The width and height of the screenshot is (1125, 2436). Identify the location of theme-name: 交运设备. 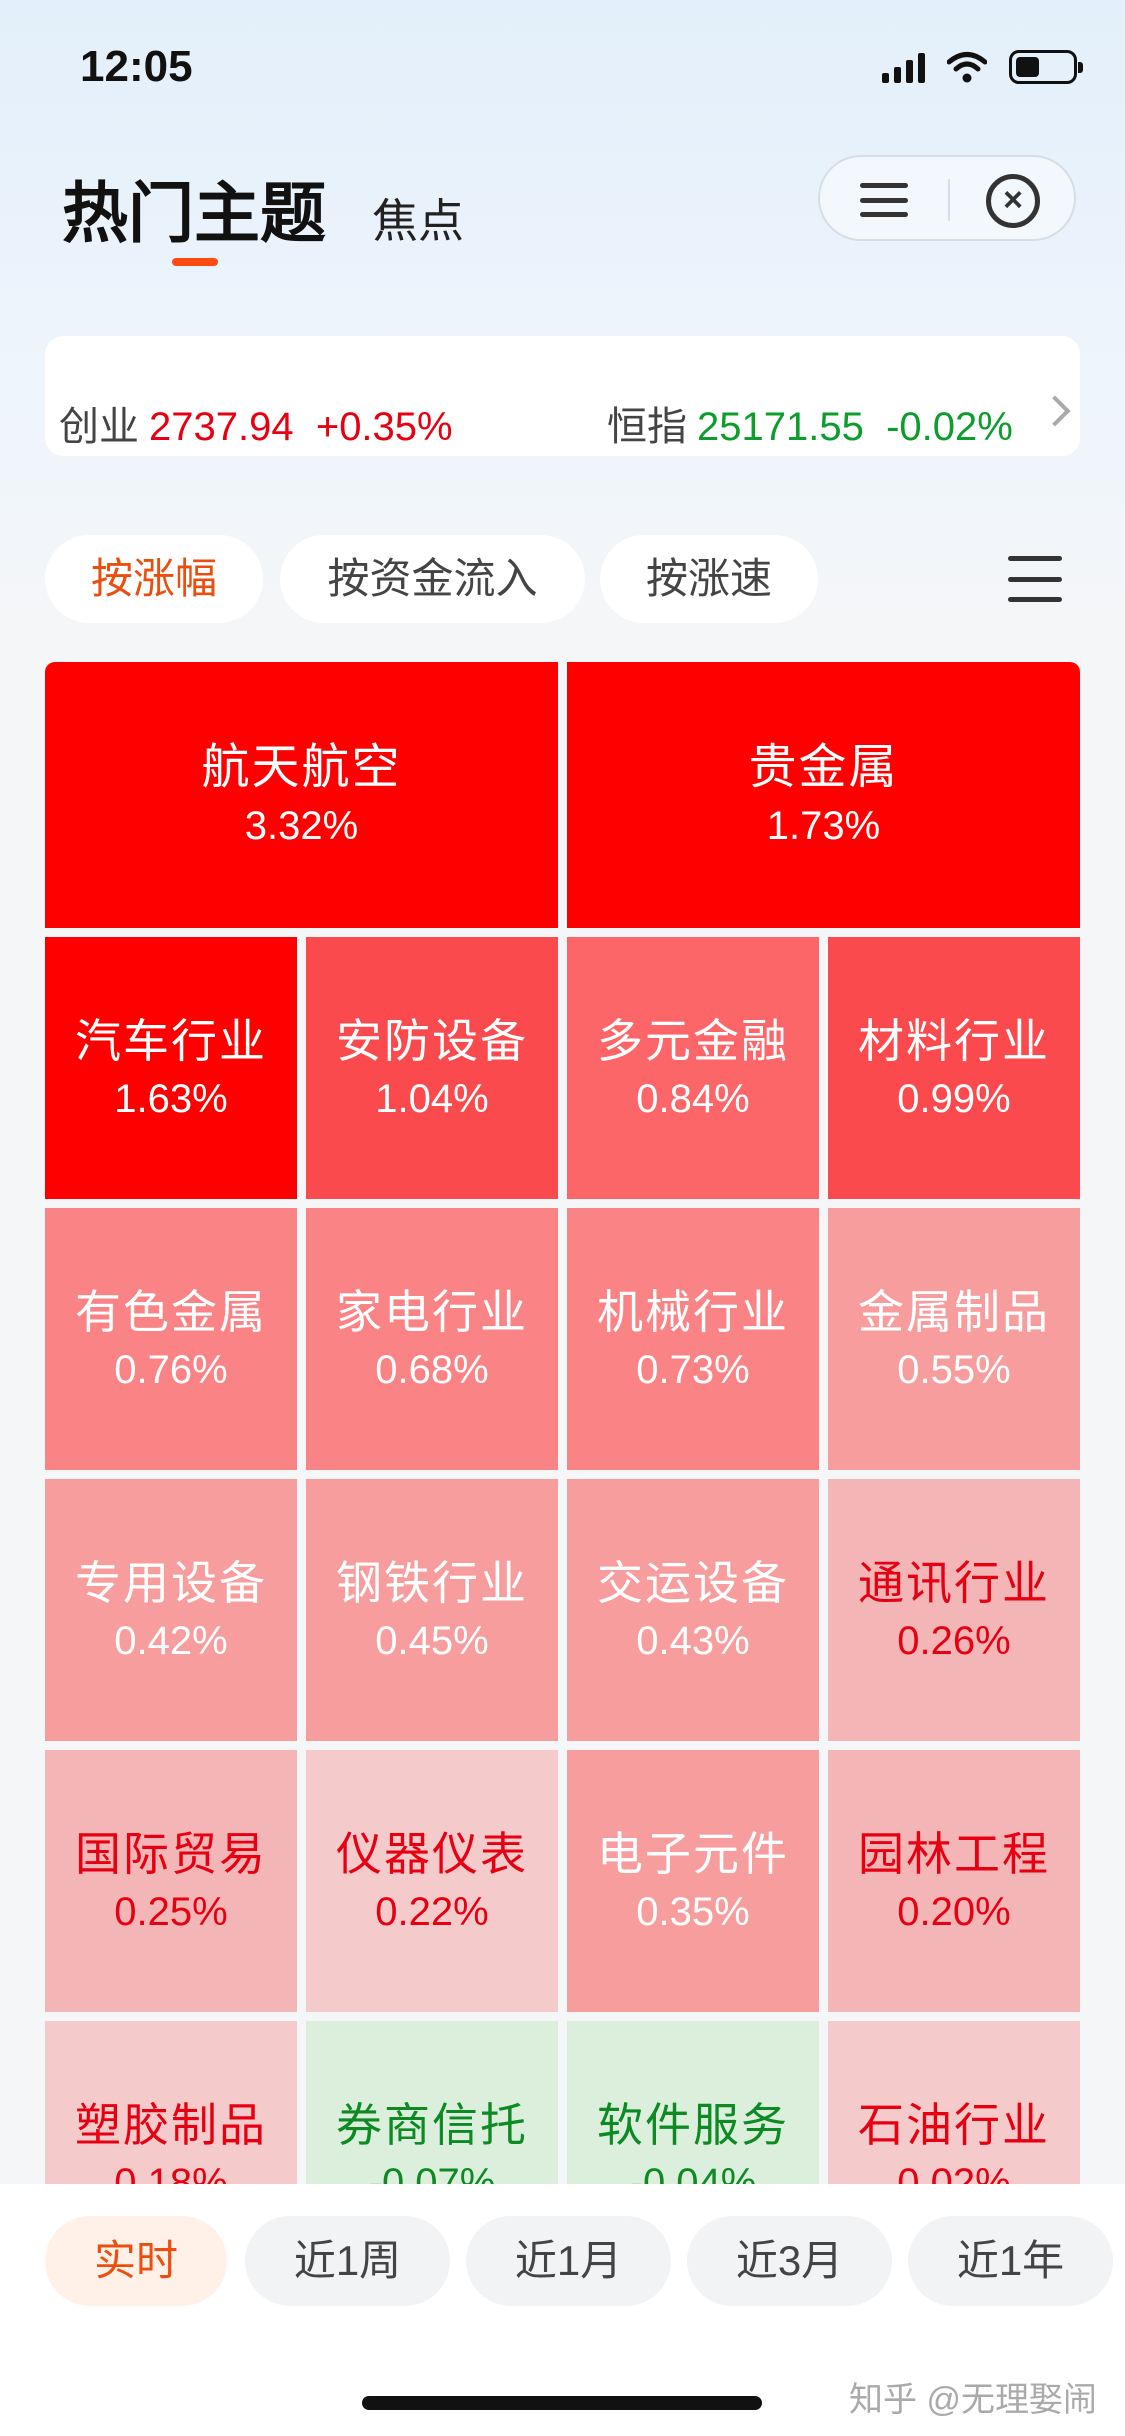
(693, 1583).